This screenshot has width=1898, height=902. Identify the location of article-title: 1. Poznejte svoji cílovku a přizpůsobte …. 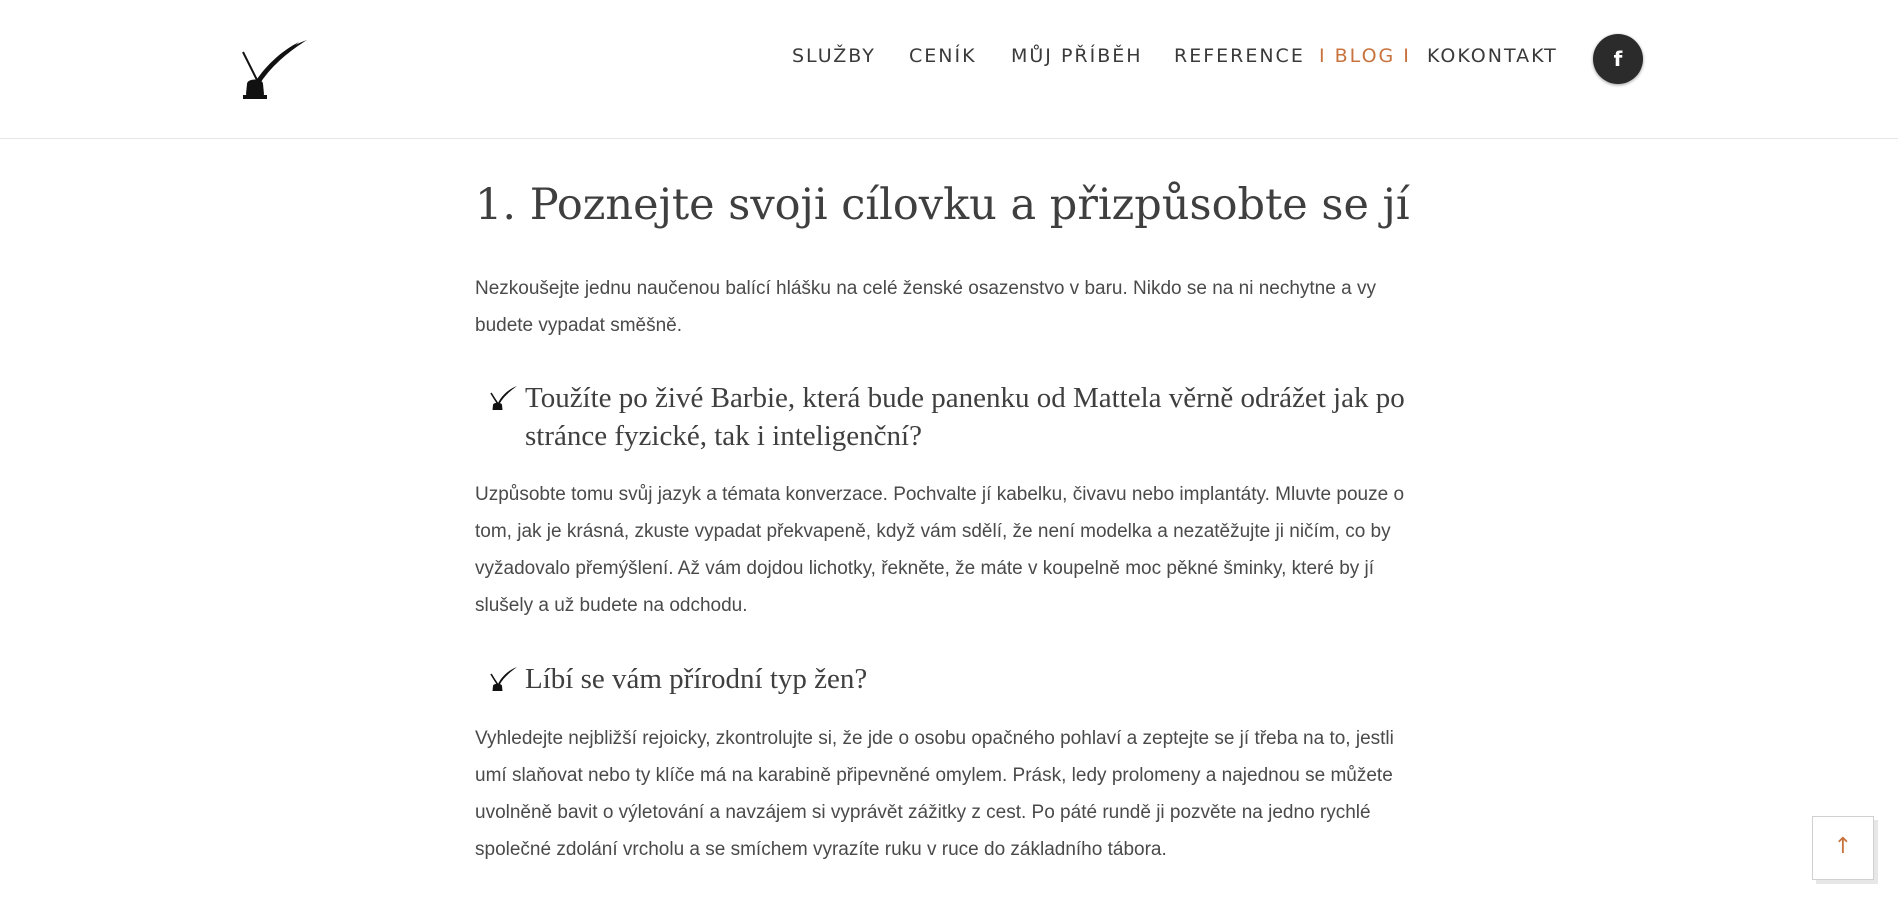
(942, 205).